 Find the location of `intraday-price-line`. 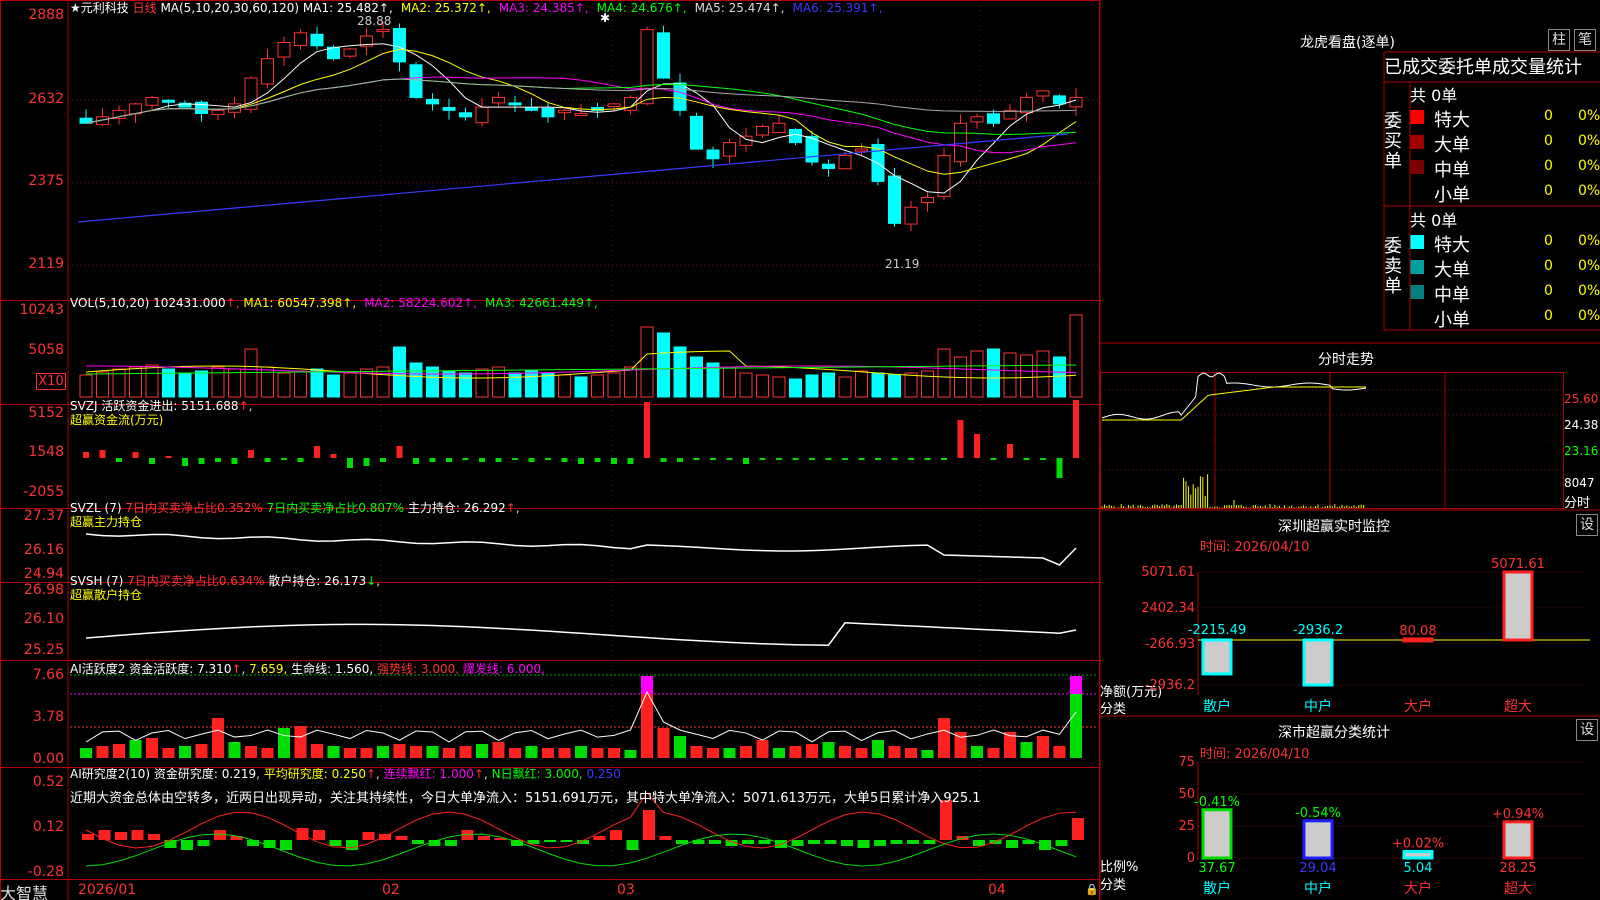

intraday-price-line is located at coordinates (1234, 396).